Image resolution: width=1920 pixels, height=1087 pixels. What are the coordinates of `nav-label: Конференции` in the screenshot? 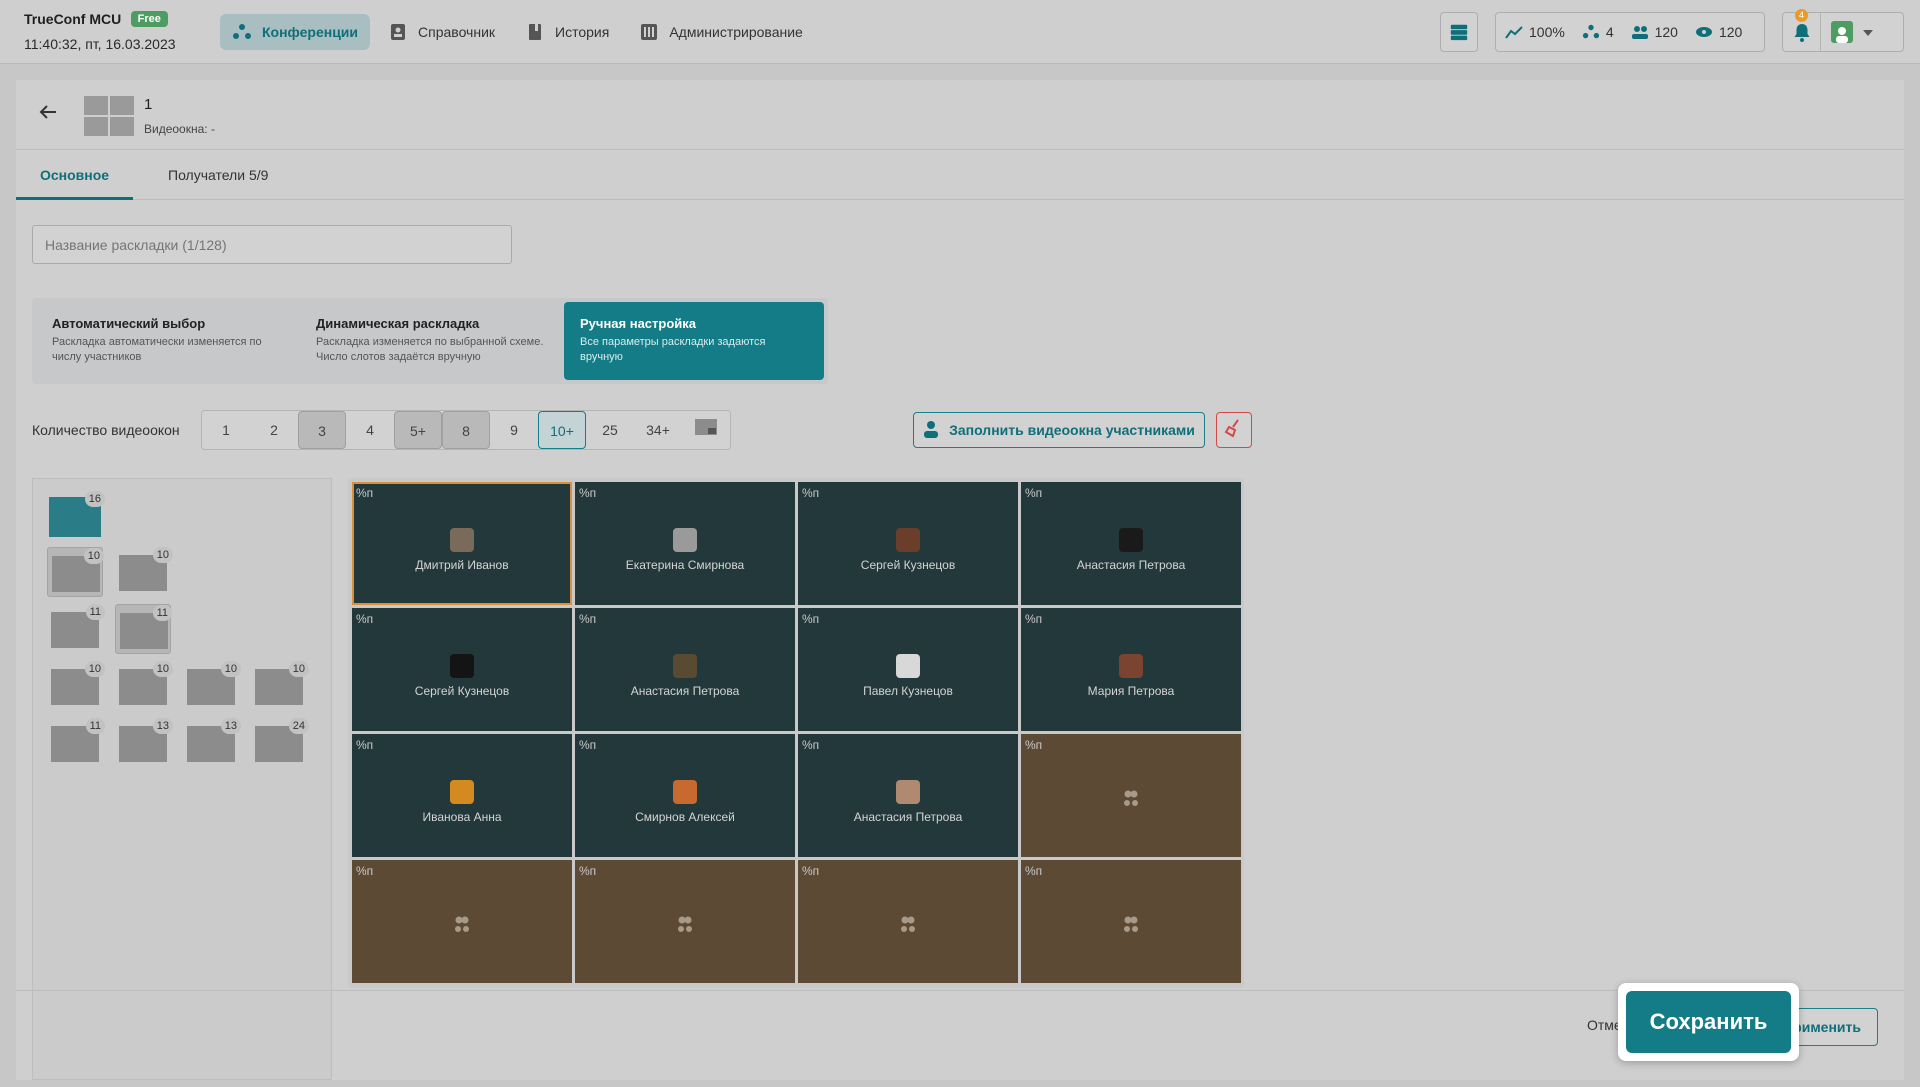 It's located at (310, 32).